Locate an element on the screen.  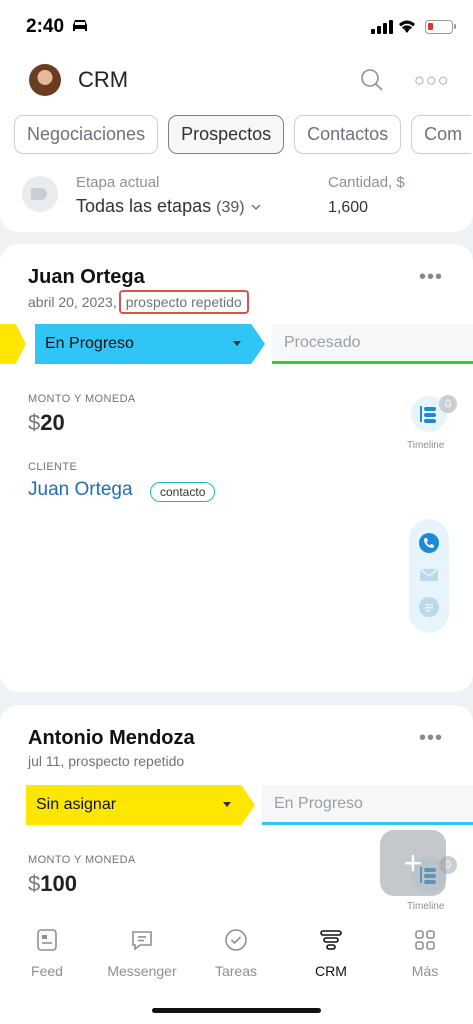
current-stage-label: Sin asignar is located at coordinates (76, 804).